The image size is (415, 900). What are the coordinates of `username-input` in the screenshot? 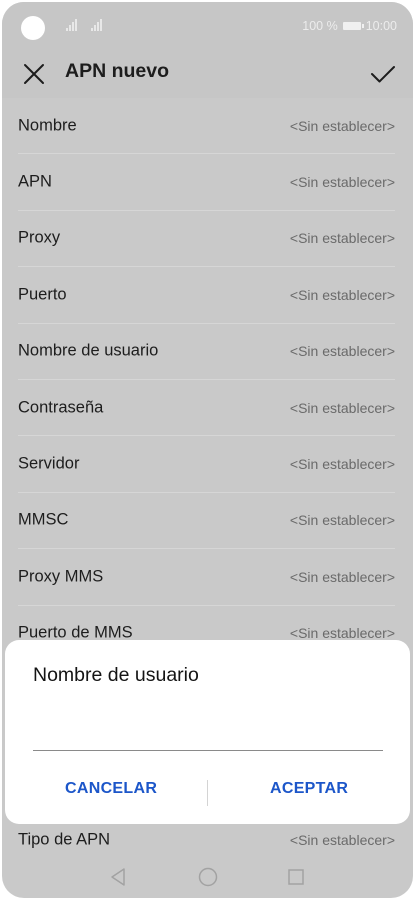 It's located at (208, 731).